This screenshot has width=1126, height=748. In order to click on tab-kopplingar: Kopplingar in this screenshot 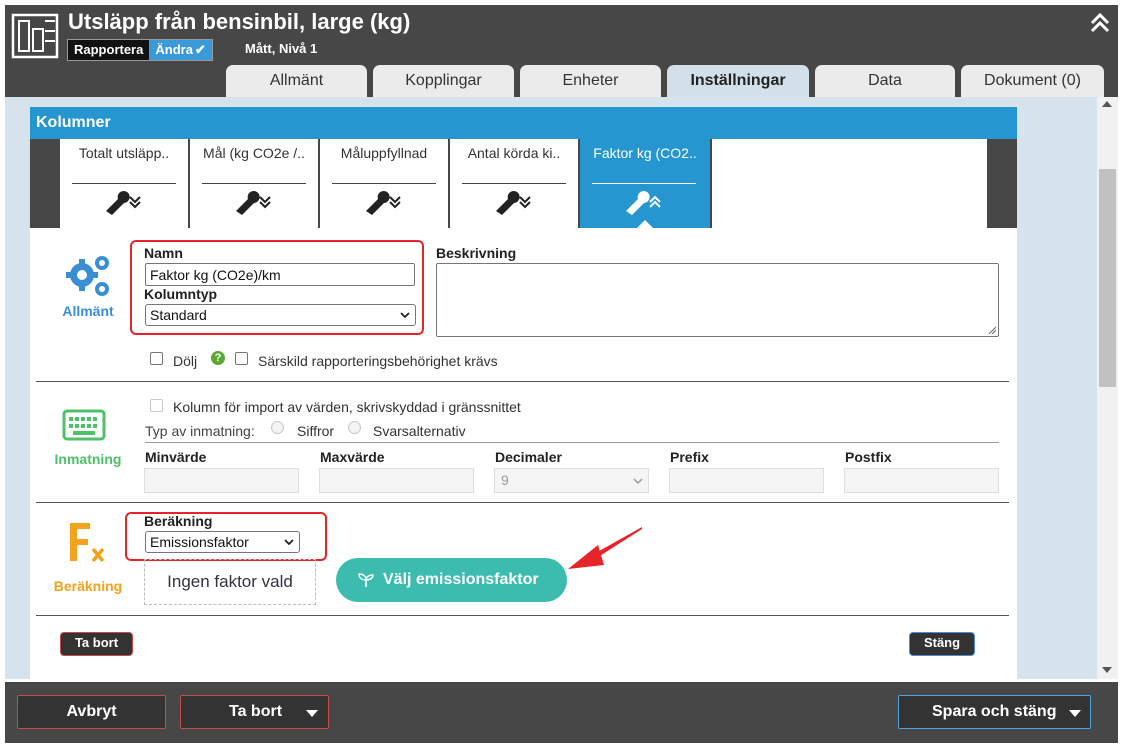, I will do `click(443, 81)`.